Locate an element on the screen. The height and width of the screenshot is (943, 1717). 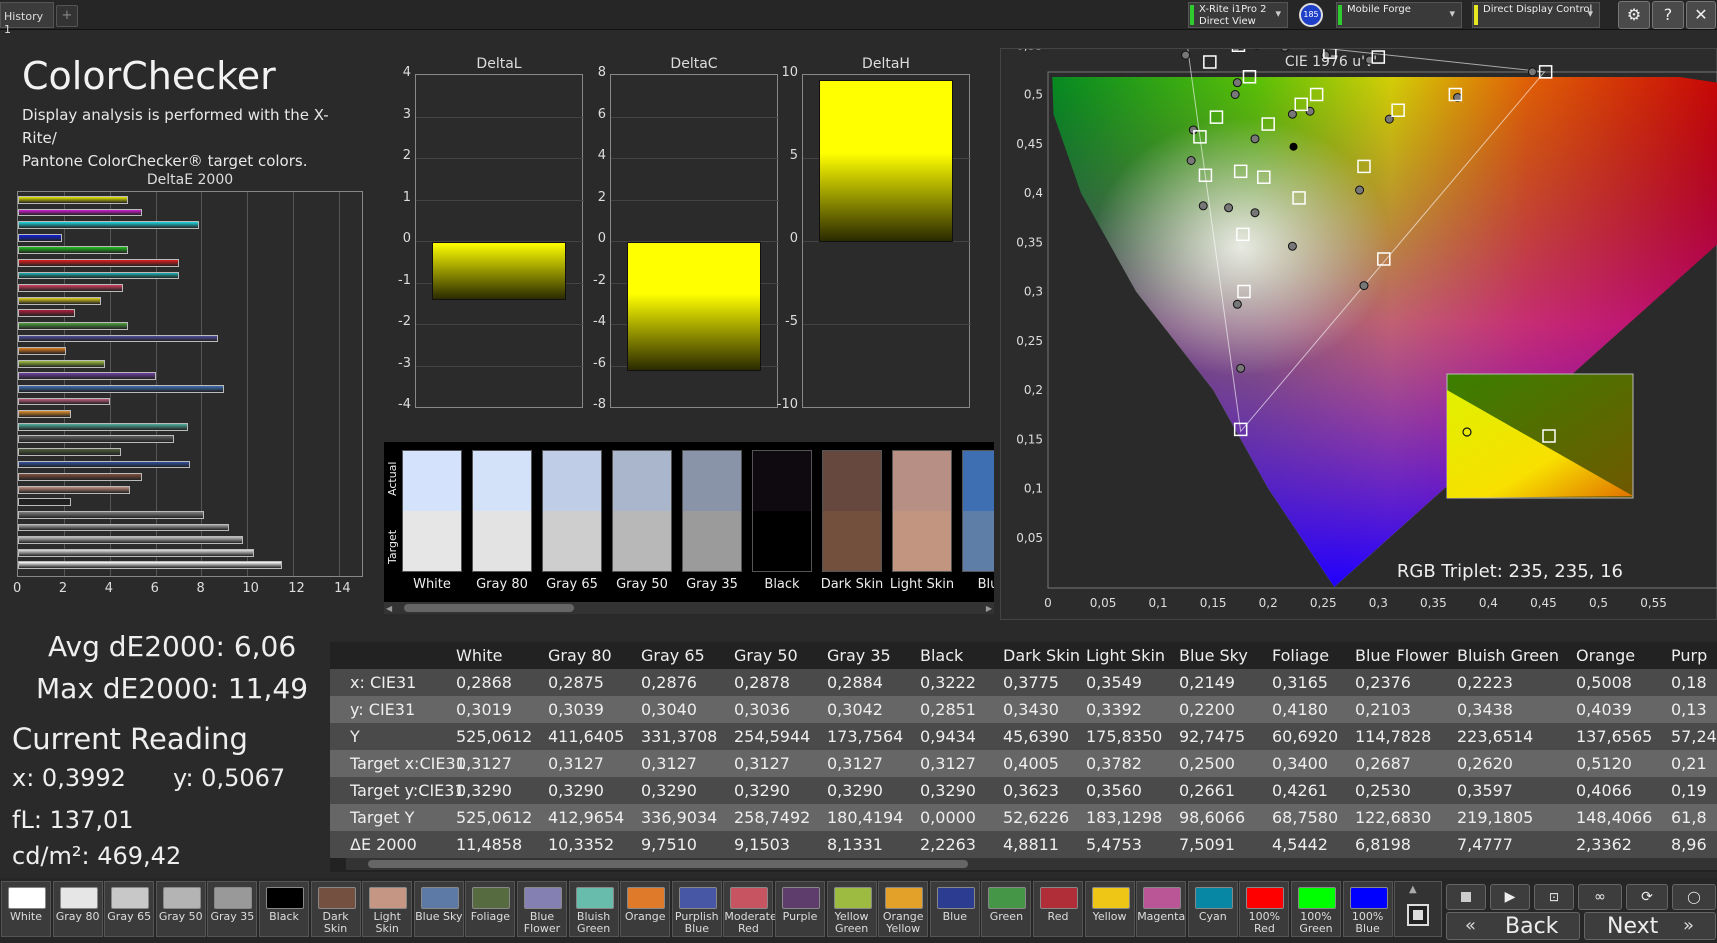
patch-button: Blue is located at coordinates (954, 909).